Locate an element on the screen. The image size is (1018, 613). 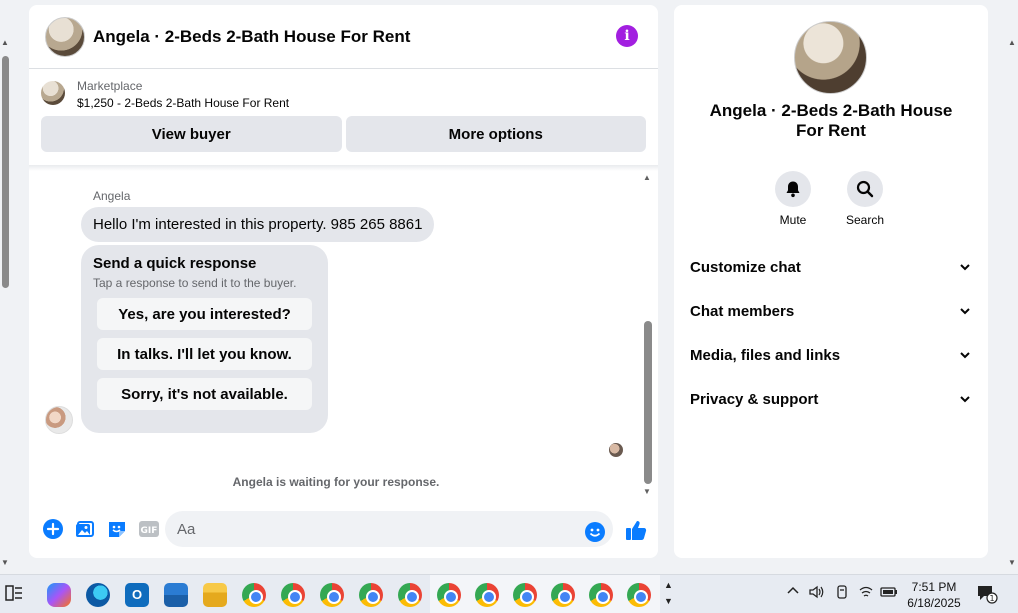
media-files-links-section: Media, files and links is located at coordinates (831, 355).